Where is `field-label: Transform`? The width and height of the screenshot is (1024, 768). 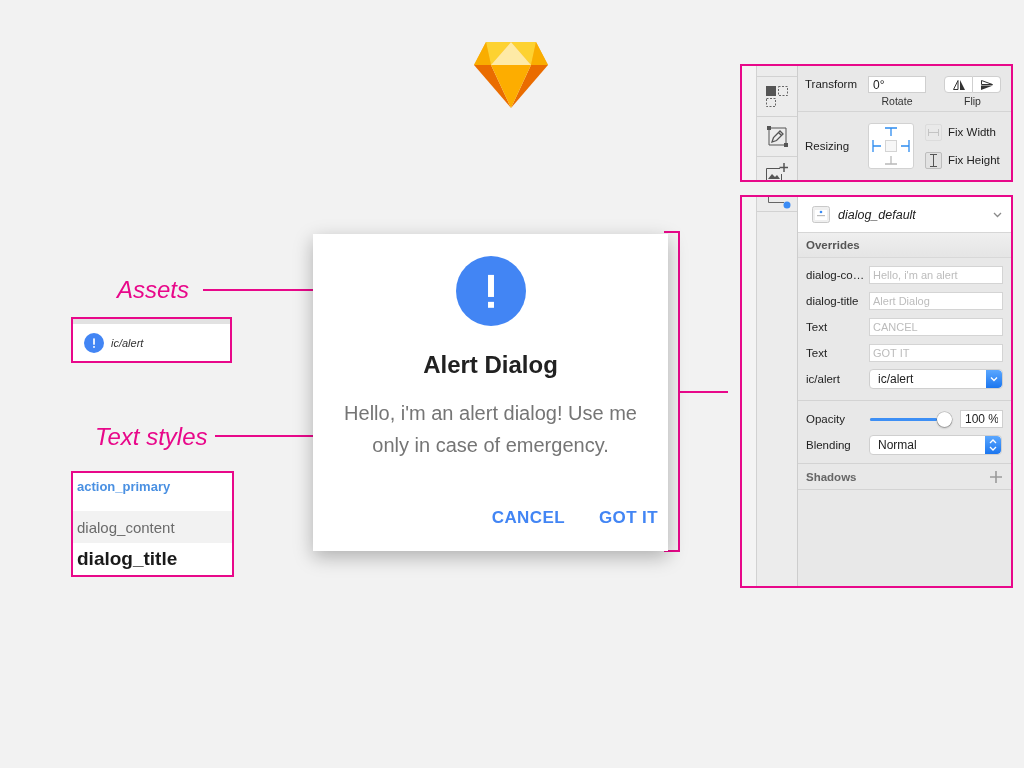
field-label: Transform is located at coordinates (831, 84).